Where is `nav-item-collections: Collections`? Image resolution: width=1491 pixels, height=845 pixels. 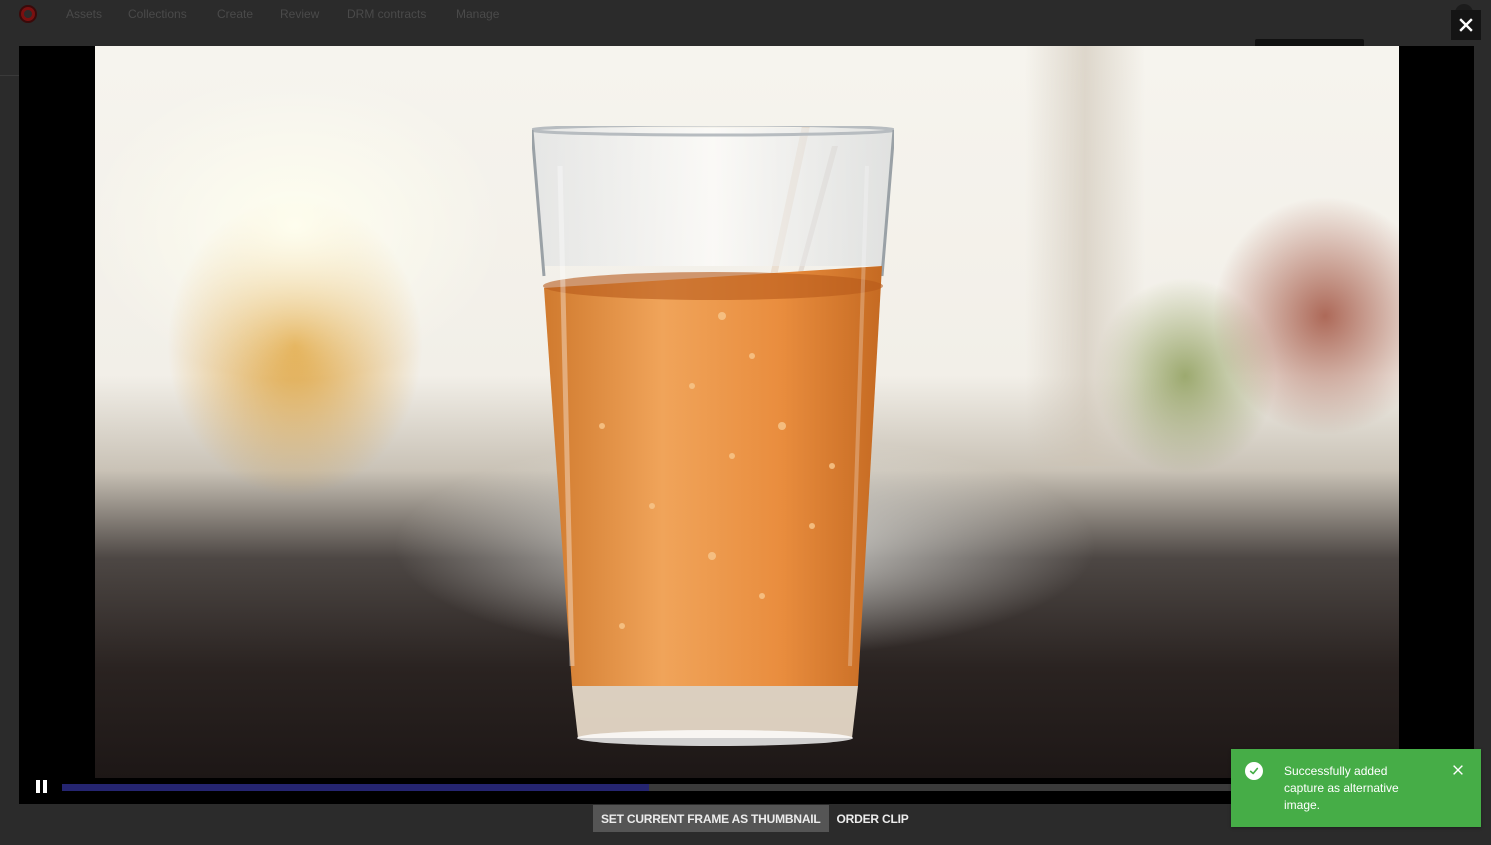 nav-item-collections: Collections is located at coordinates (157, 14).